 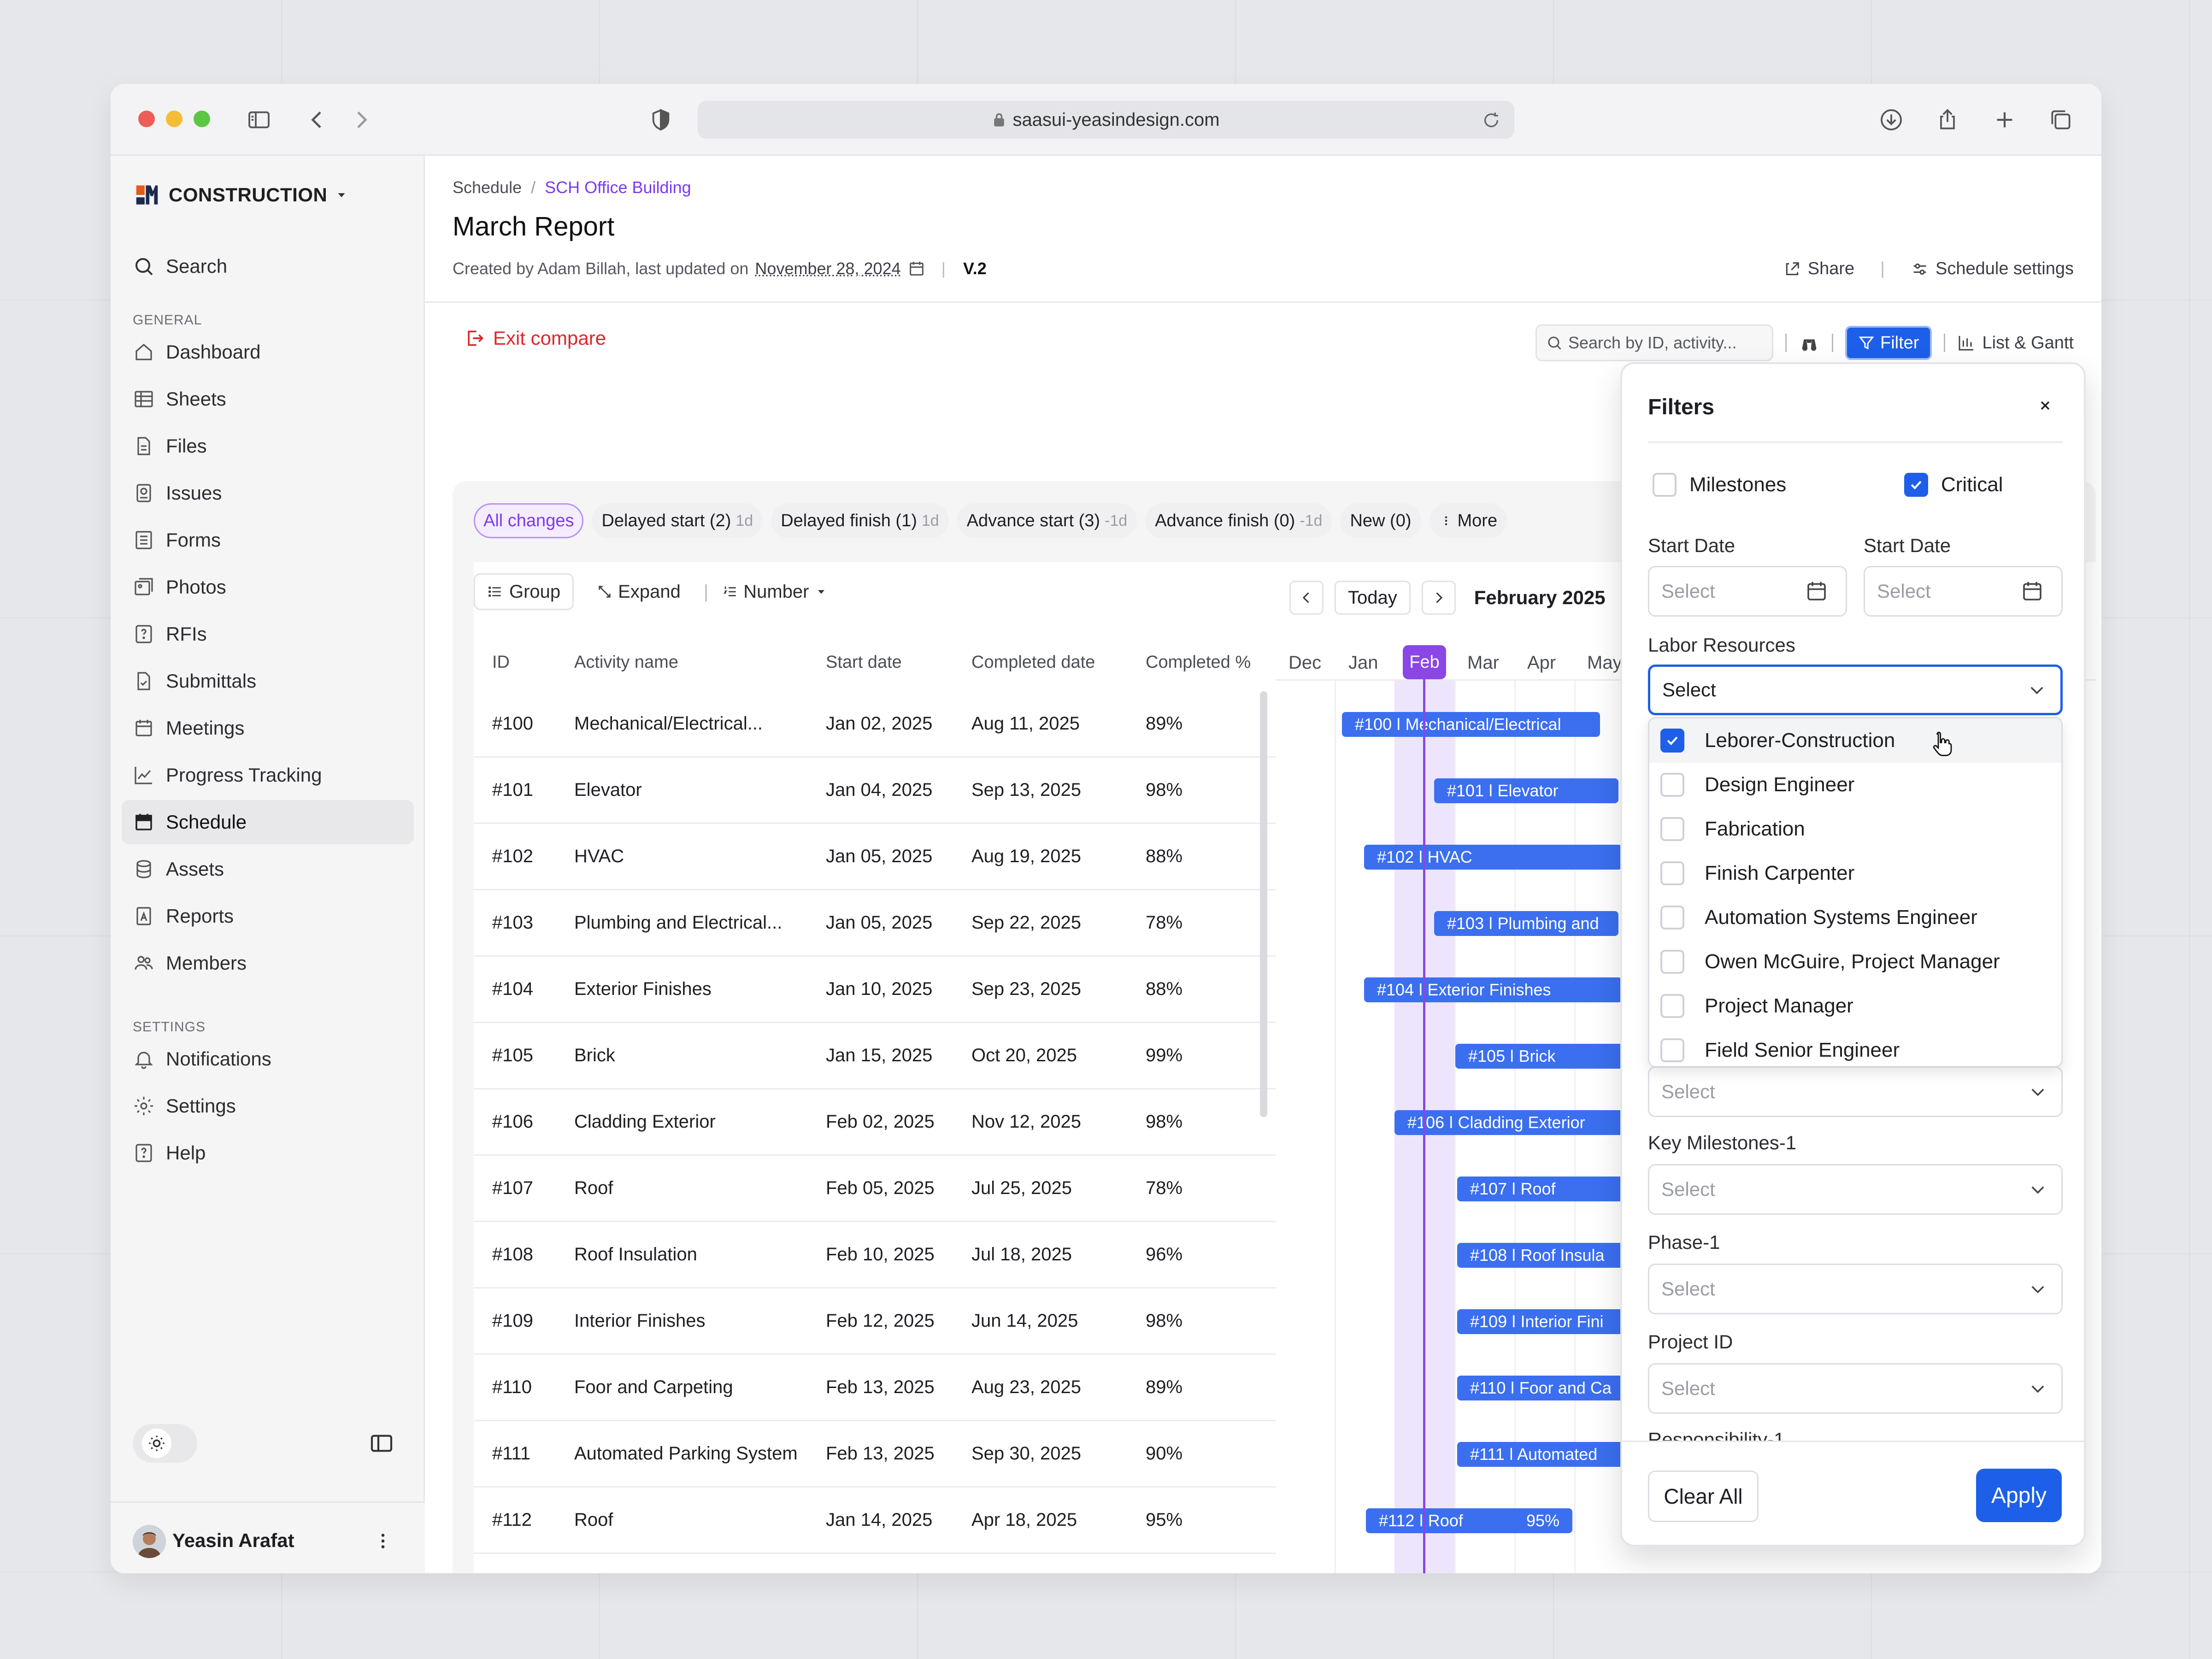 I want to click on share-button: Share, so click(x=1818, y=269).